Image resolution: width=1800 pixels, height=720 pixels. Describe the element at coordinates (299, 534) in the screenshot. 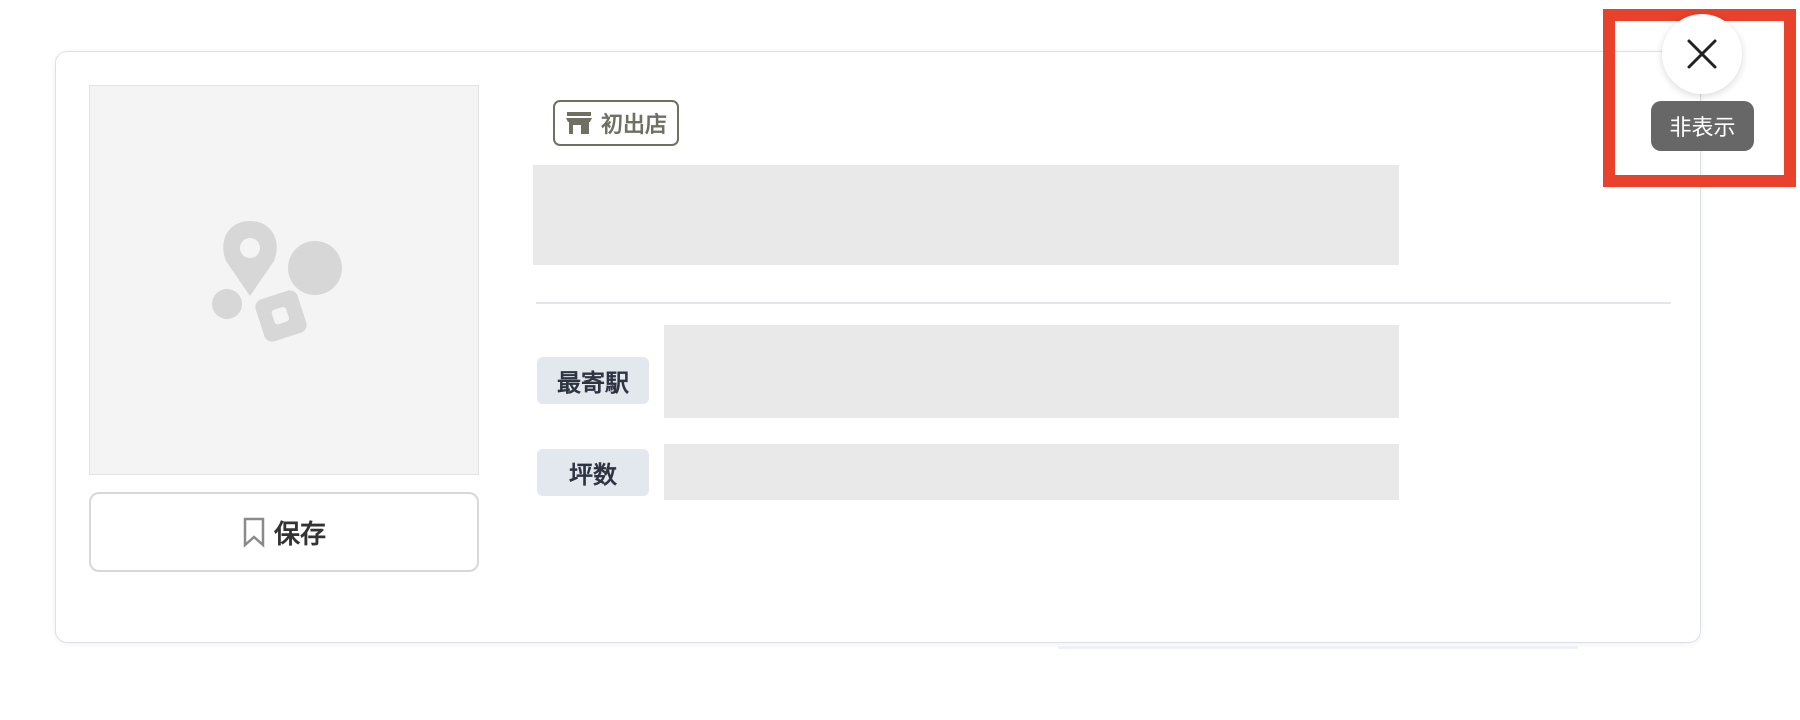

I see `save-button-label: 保存` at that location.